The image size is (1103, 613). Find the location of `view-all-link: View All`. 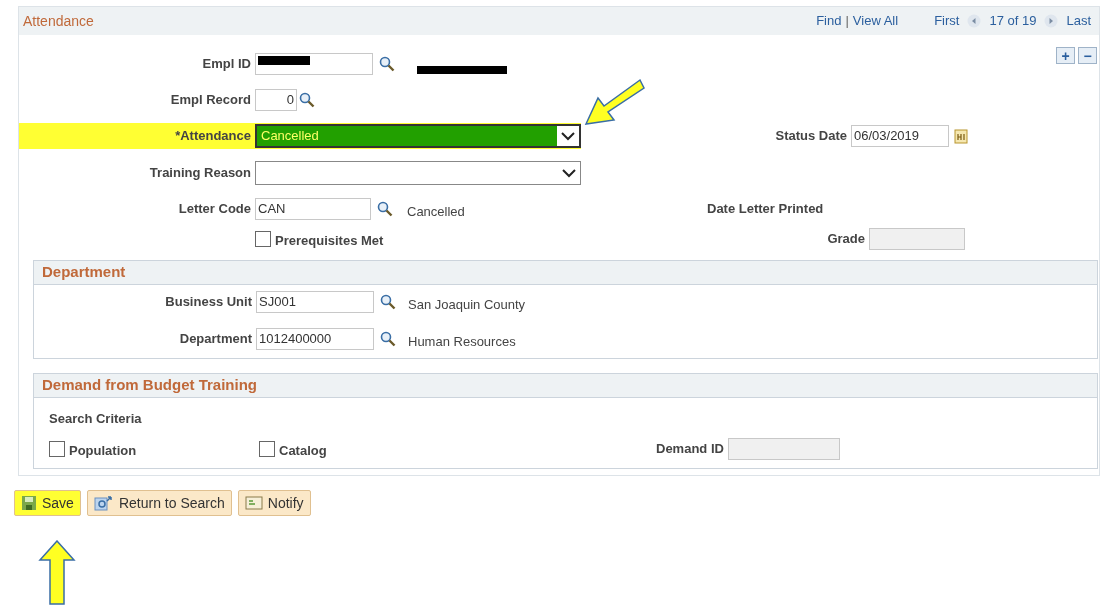

view-all-link: View All is located at coordinates (875, 21).